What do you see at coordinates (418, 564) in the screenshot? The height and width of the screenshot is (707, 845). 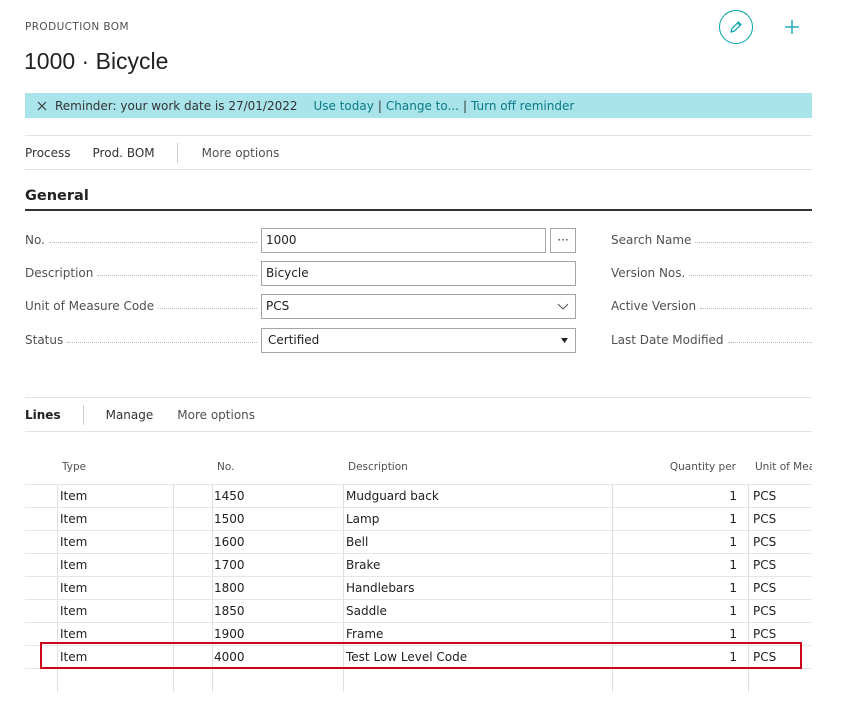 I see `table-row: Item 1700 Brake 1 PCS` at bounding box center [418, 564].